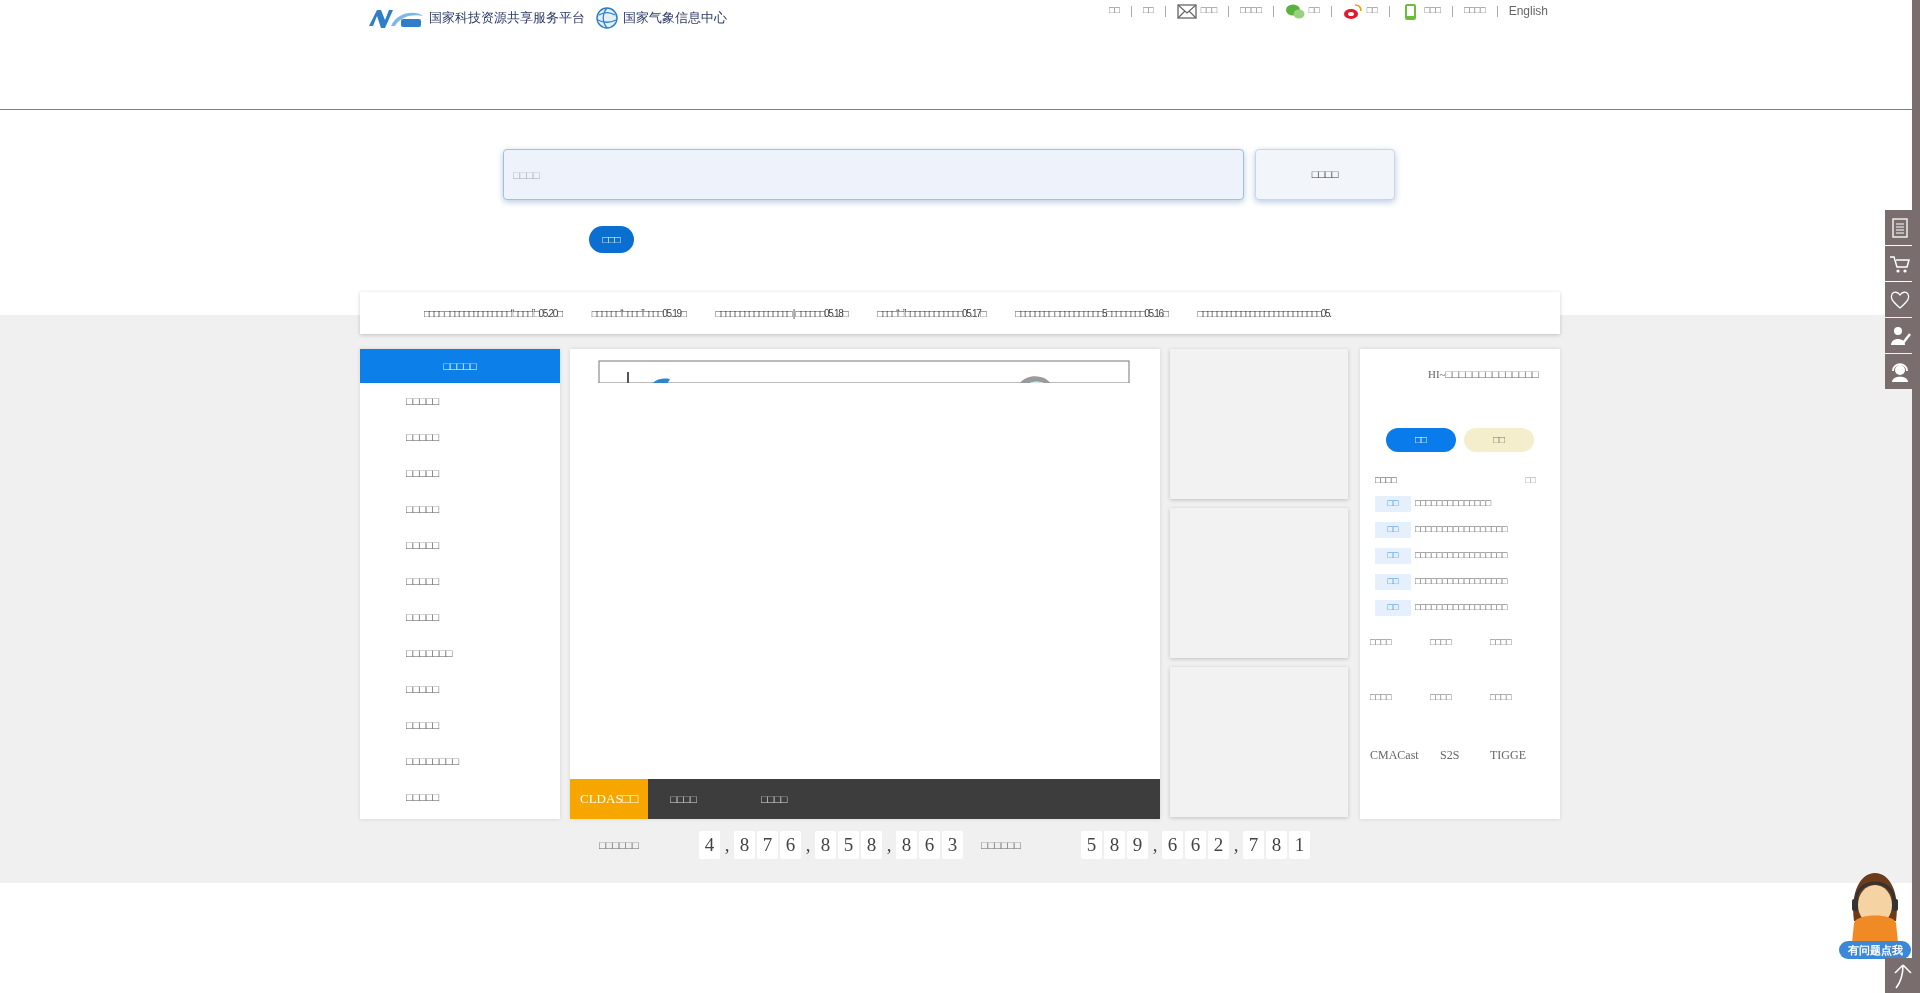 The image size is (1920, 993). What do you see at coordinates (607, 18) in the screenshot?
I see `globe-logo` at bounding box center [607, 18].